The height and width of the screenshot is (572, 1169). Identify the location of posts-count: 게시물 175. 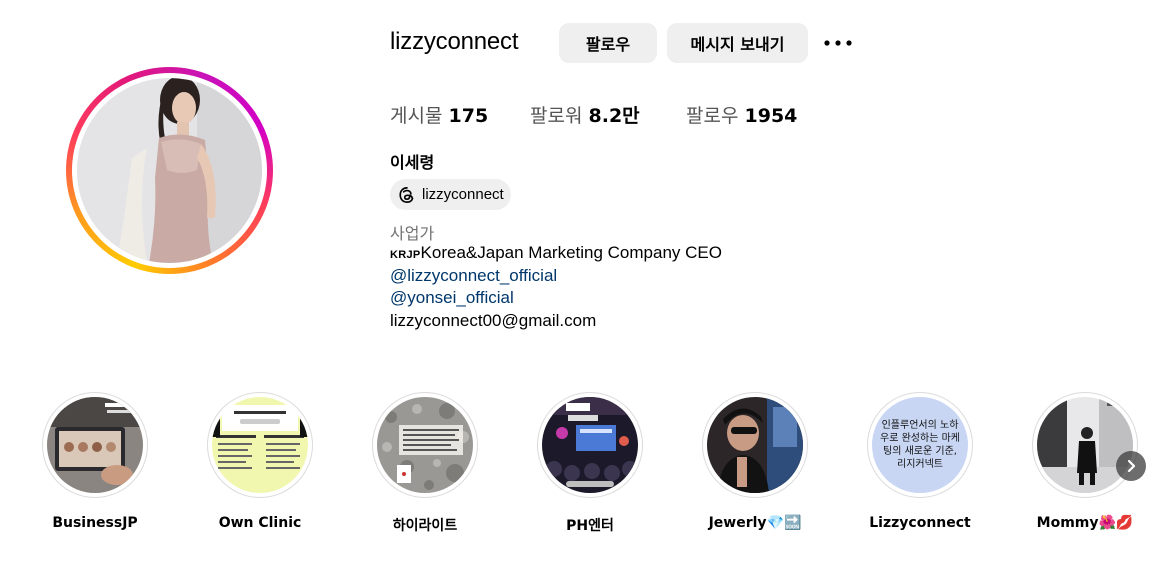
(439, 114).